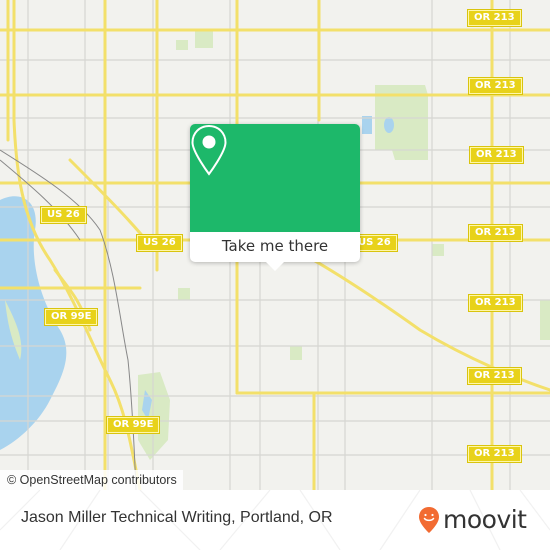 The height and width of the screenshot is (550, 550). I want to click on map-pin-icon, so click(209, 150).